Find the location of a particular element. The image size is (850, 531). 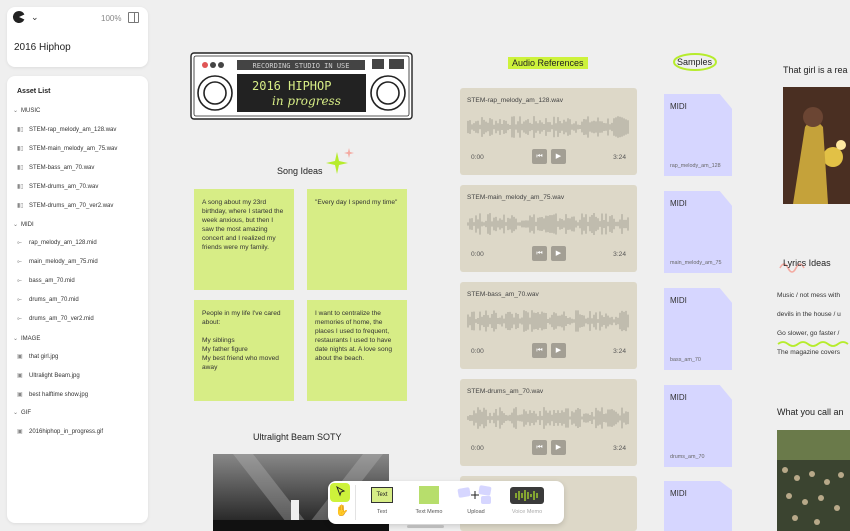

audio-player: STEM-rap_melody_am_128.wav 0:00 ⏮ ▶ 3:24 is located at coordinates (548, 131).